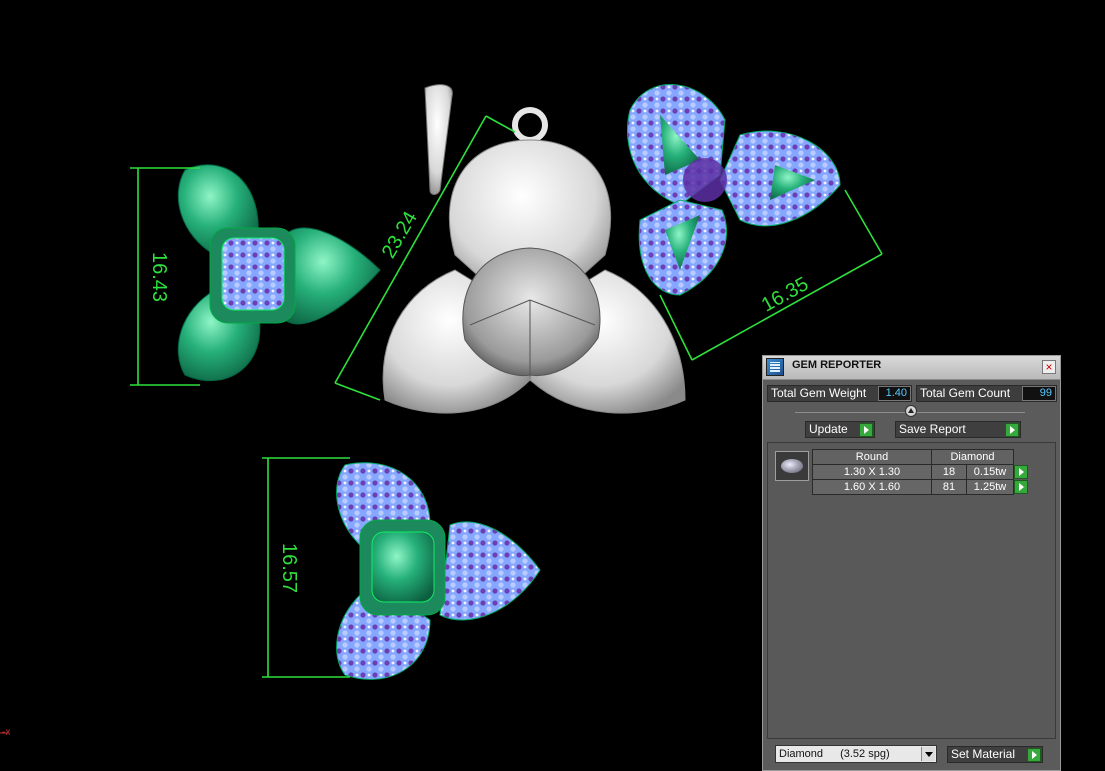  I want to click on gem-weight: 0.15tw, so click(990, 472).